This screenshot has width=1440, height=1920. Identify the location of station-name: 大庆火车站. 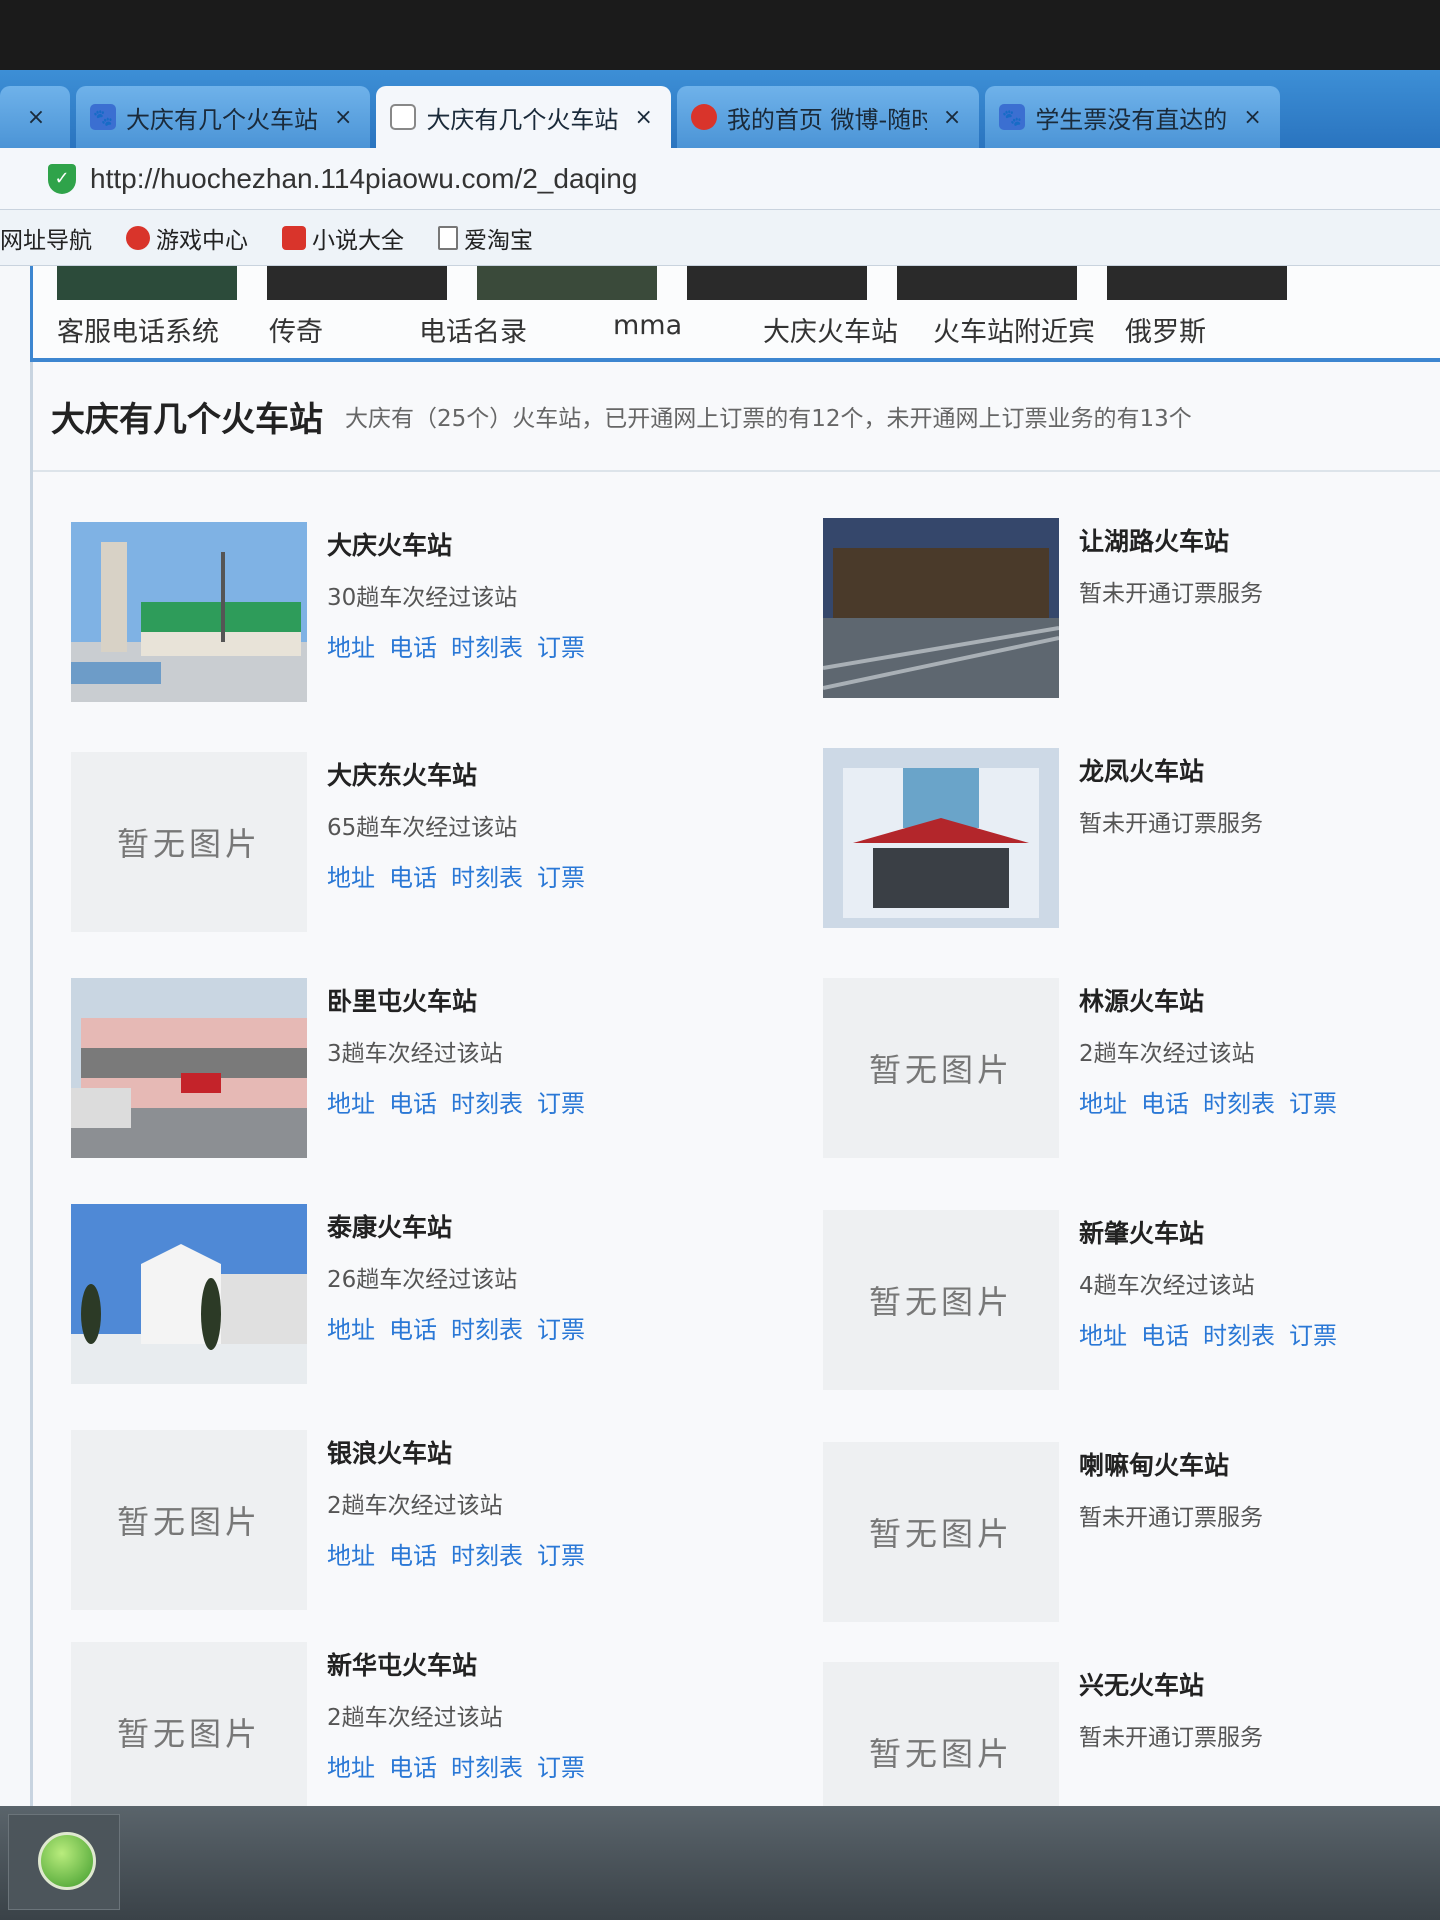
(456, 544).